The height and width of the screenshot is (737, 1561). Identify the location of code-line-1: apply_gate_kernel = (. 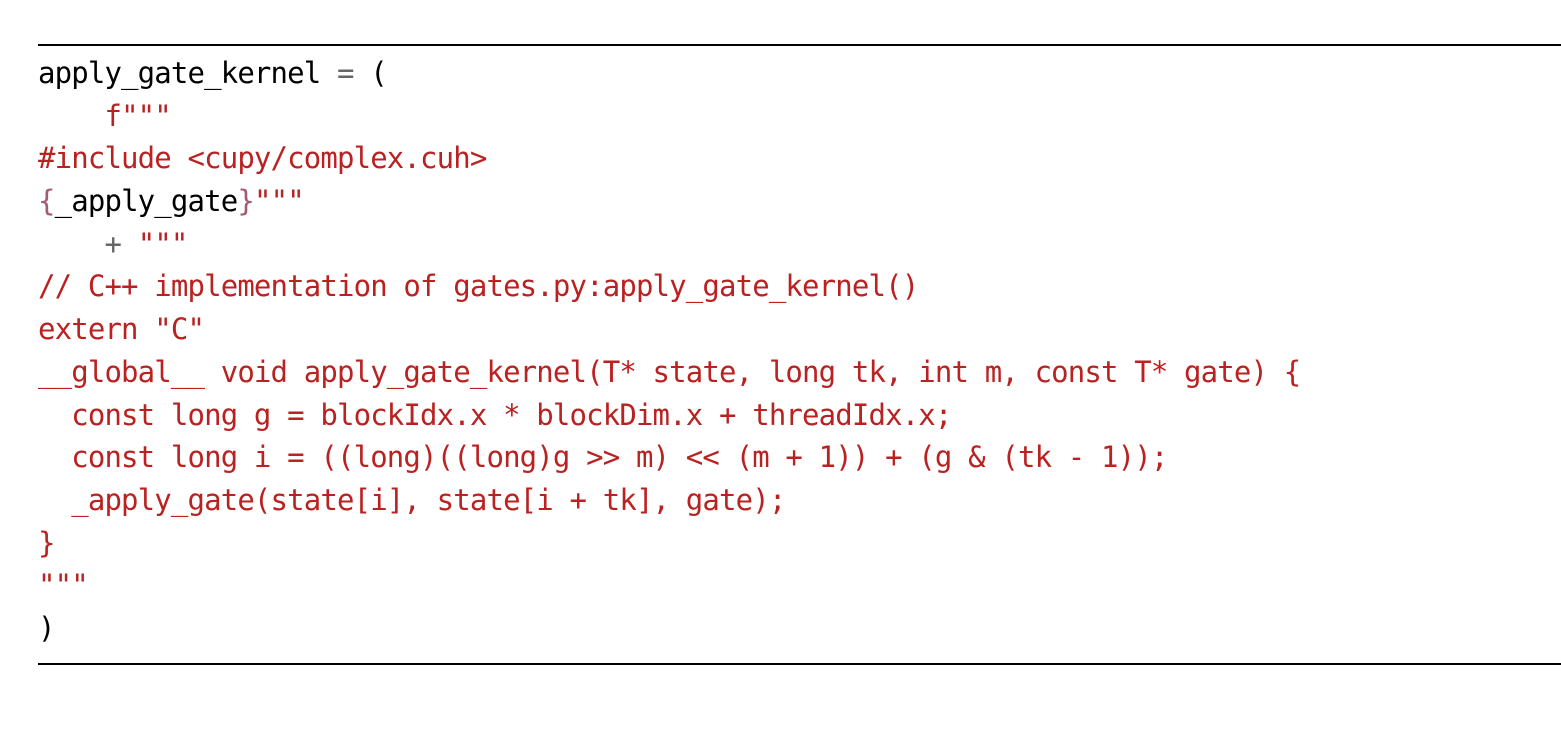
(669, 73).